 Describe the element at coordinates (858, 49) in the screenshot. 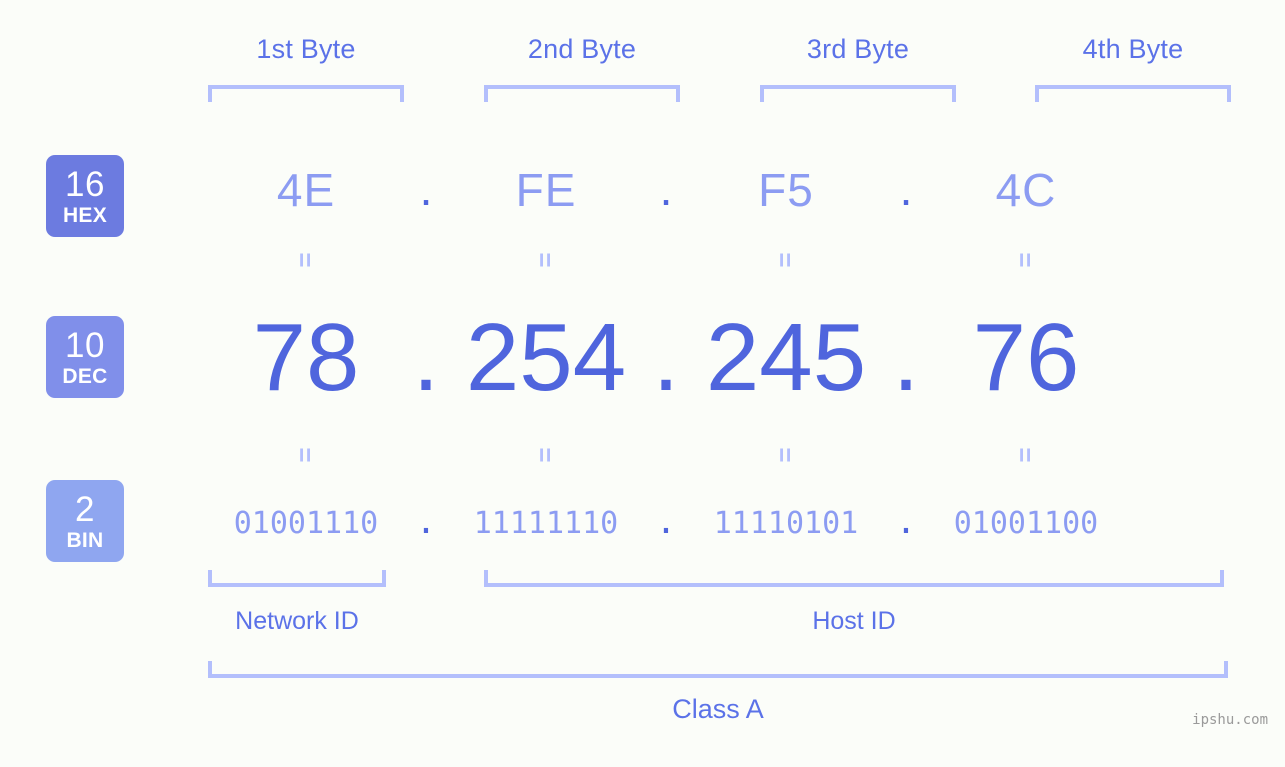

I see `byte-header-label-3: 3rd Byte` at that location.